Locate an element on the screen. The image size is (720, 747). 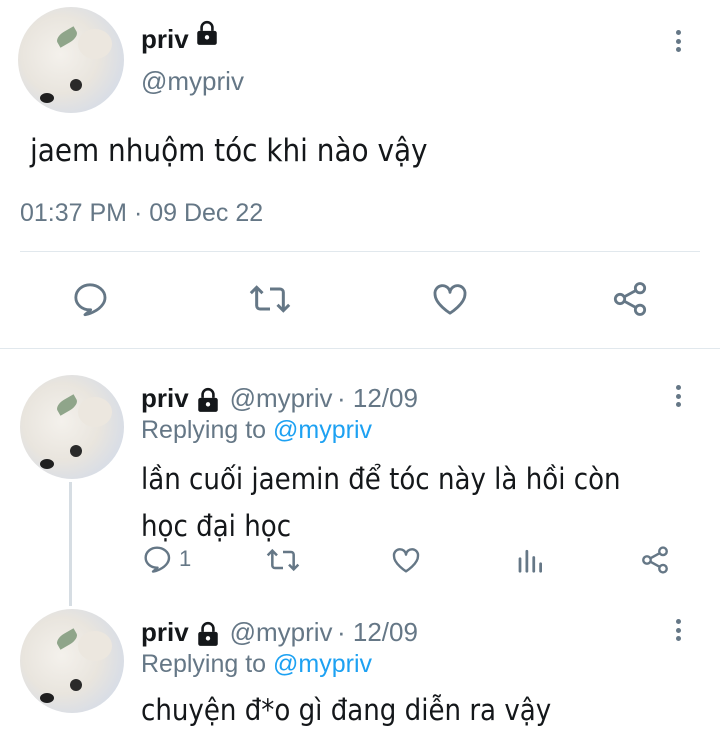
section-divider is located at coordinates (360, 348).